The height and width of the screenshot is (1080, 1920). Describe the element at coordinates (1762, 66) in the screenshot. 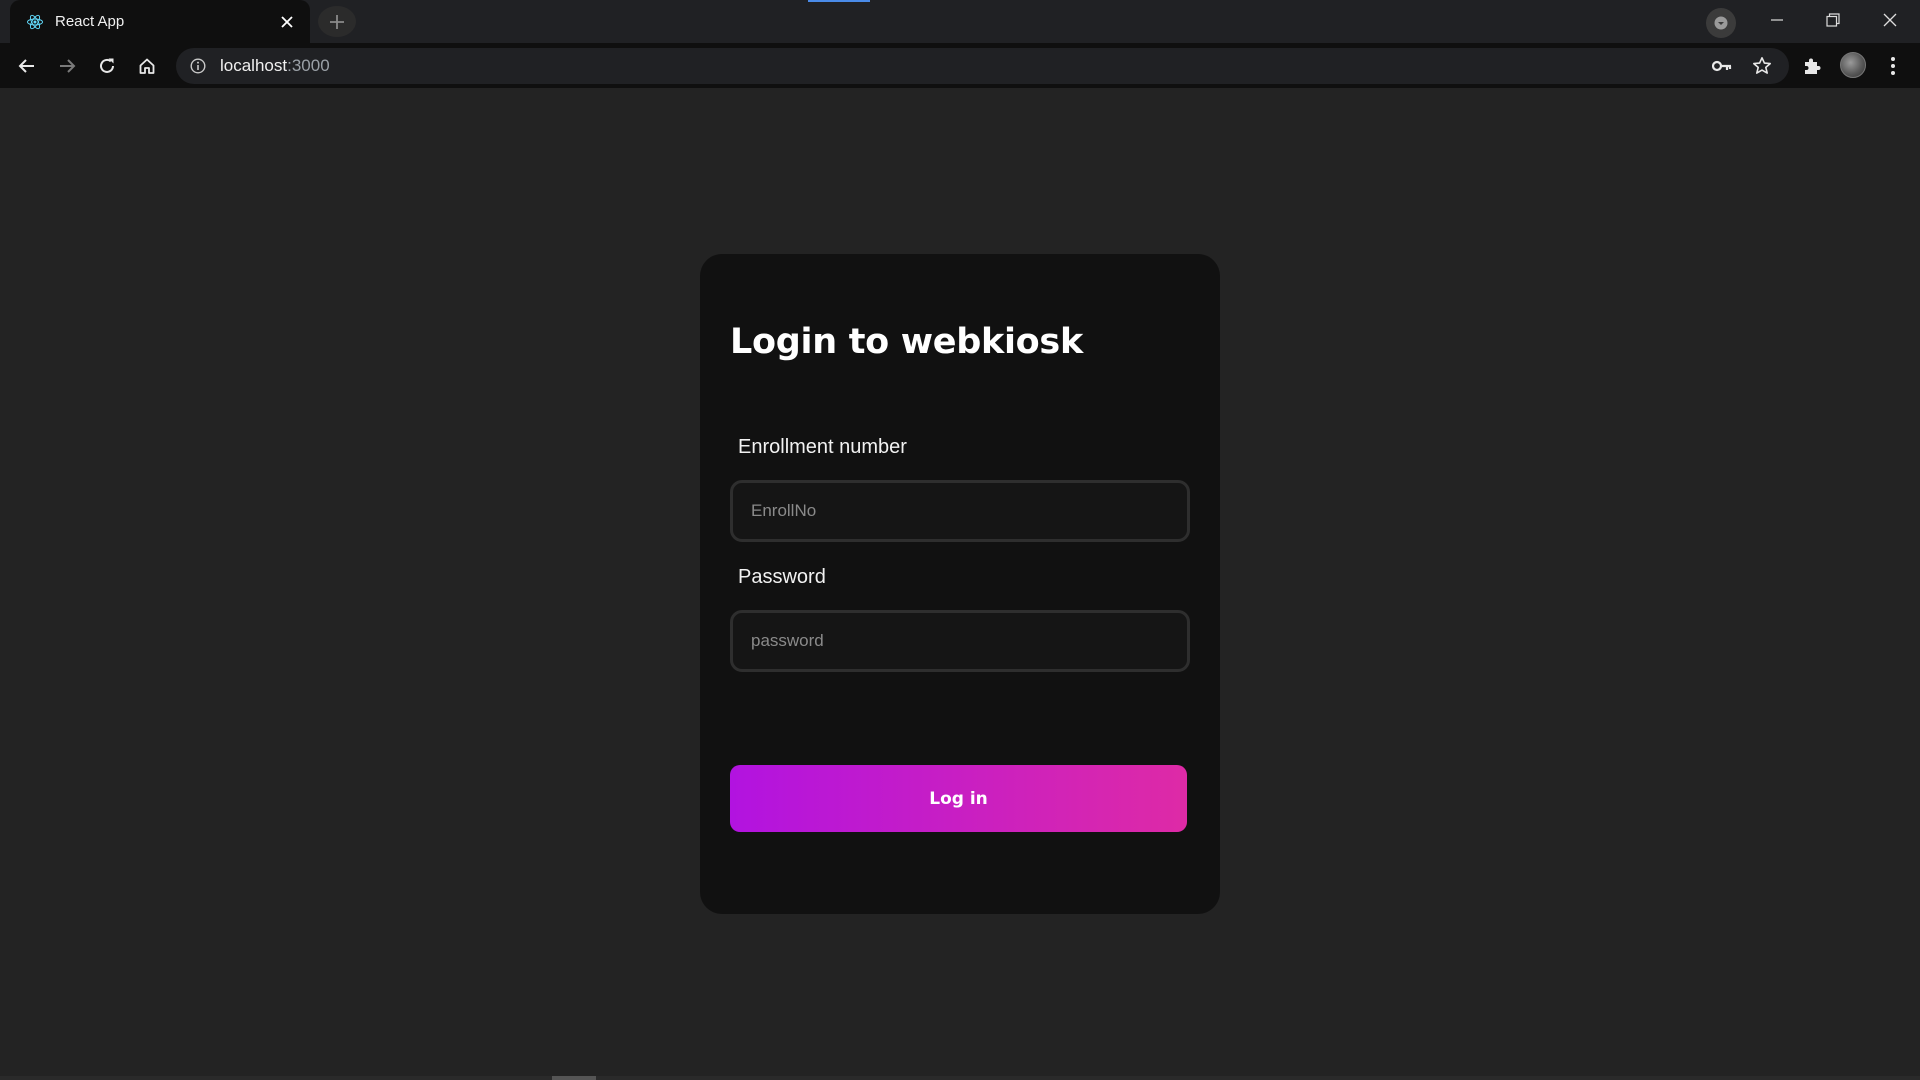

I see `star-icon` at that location.